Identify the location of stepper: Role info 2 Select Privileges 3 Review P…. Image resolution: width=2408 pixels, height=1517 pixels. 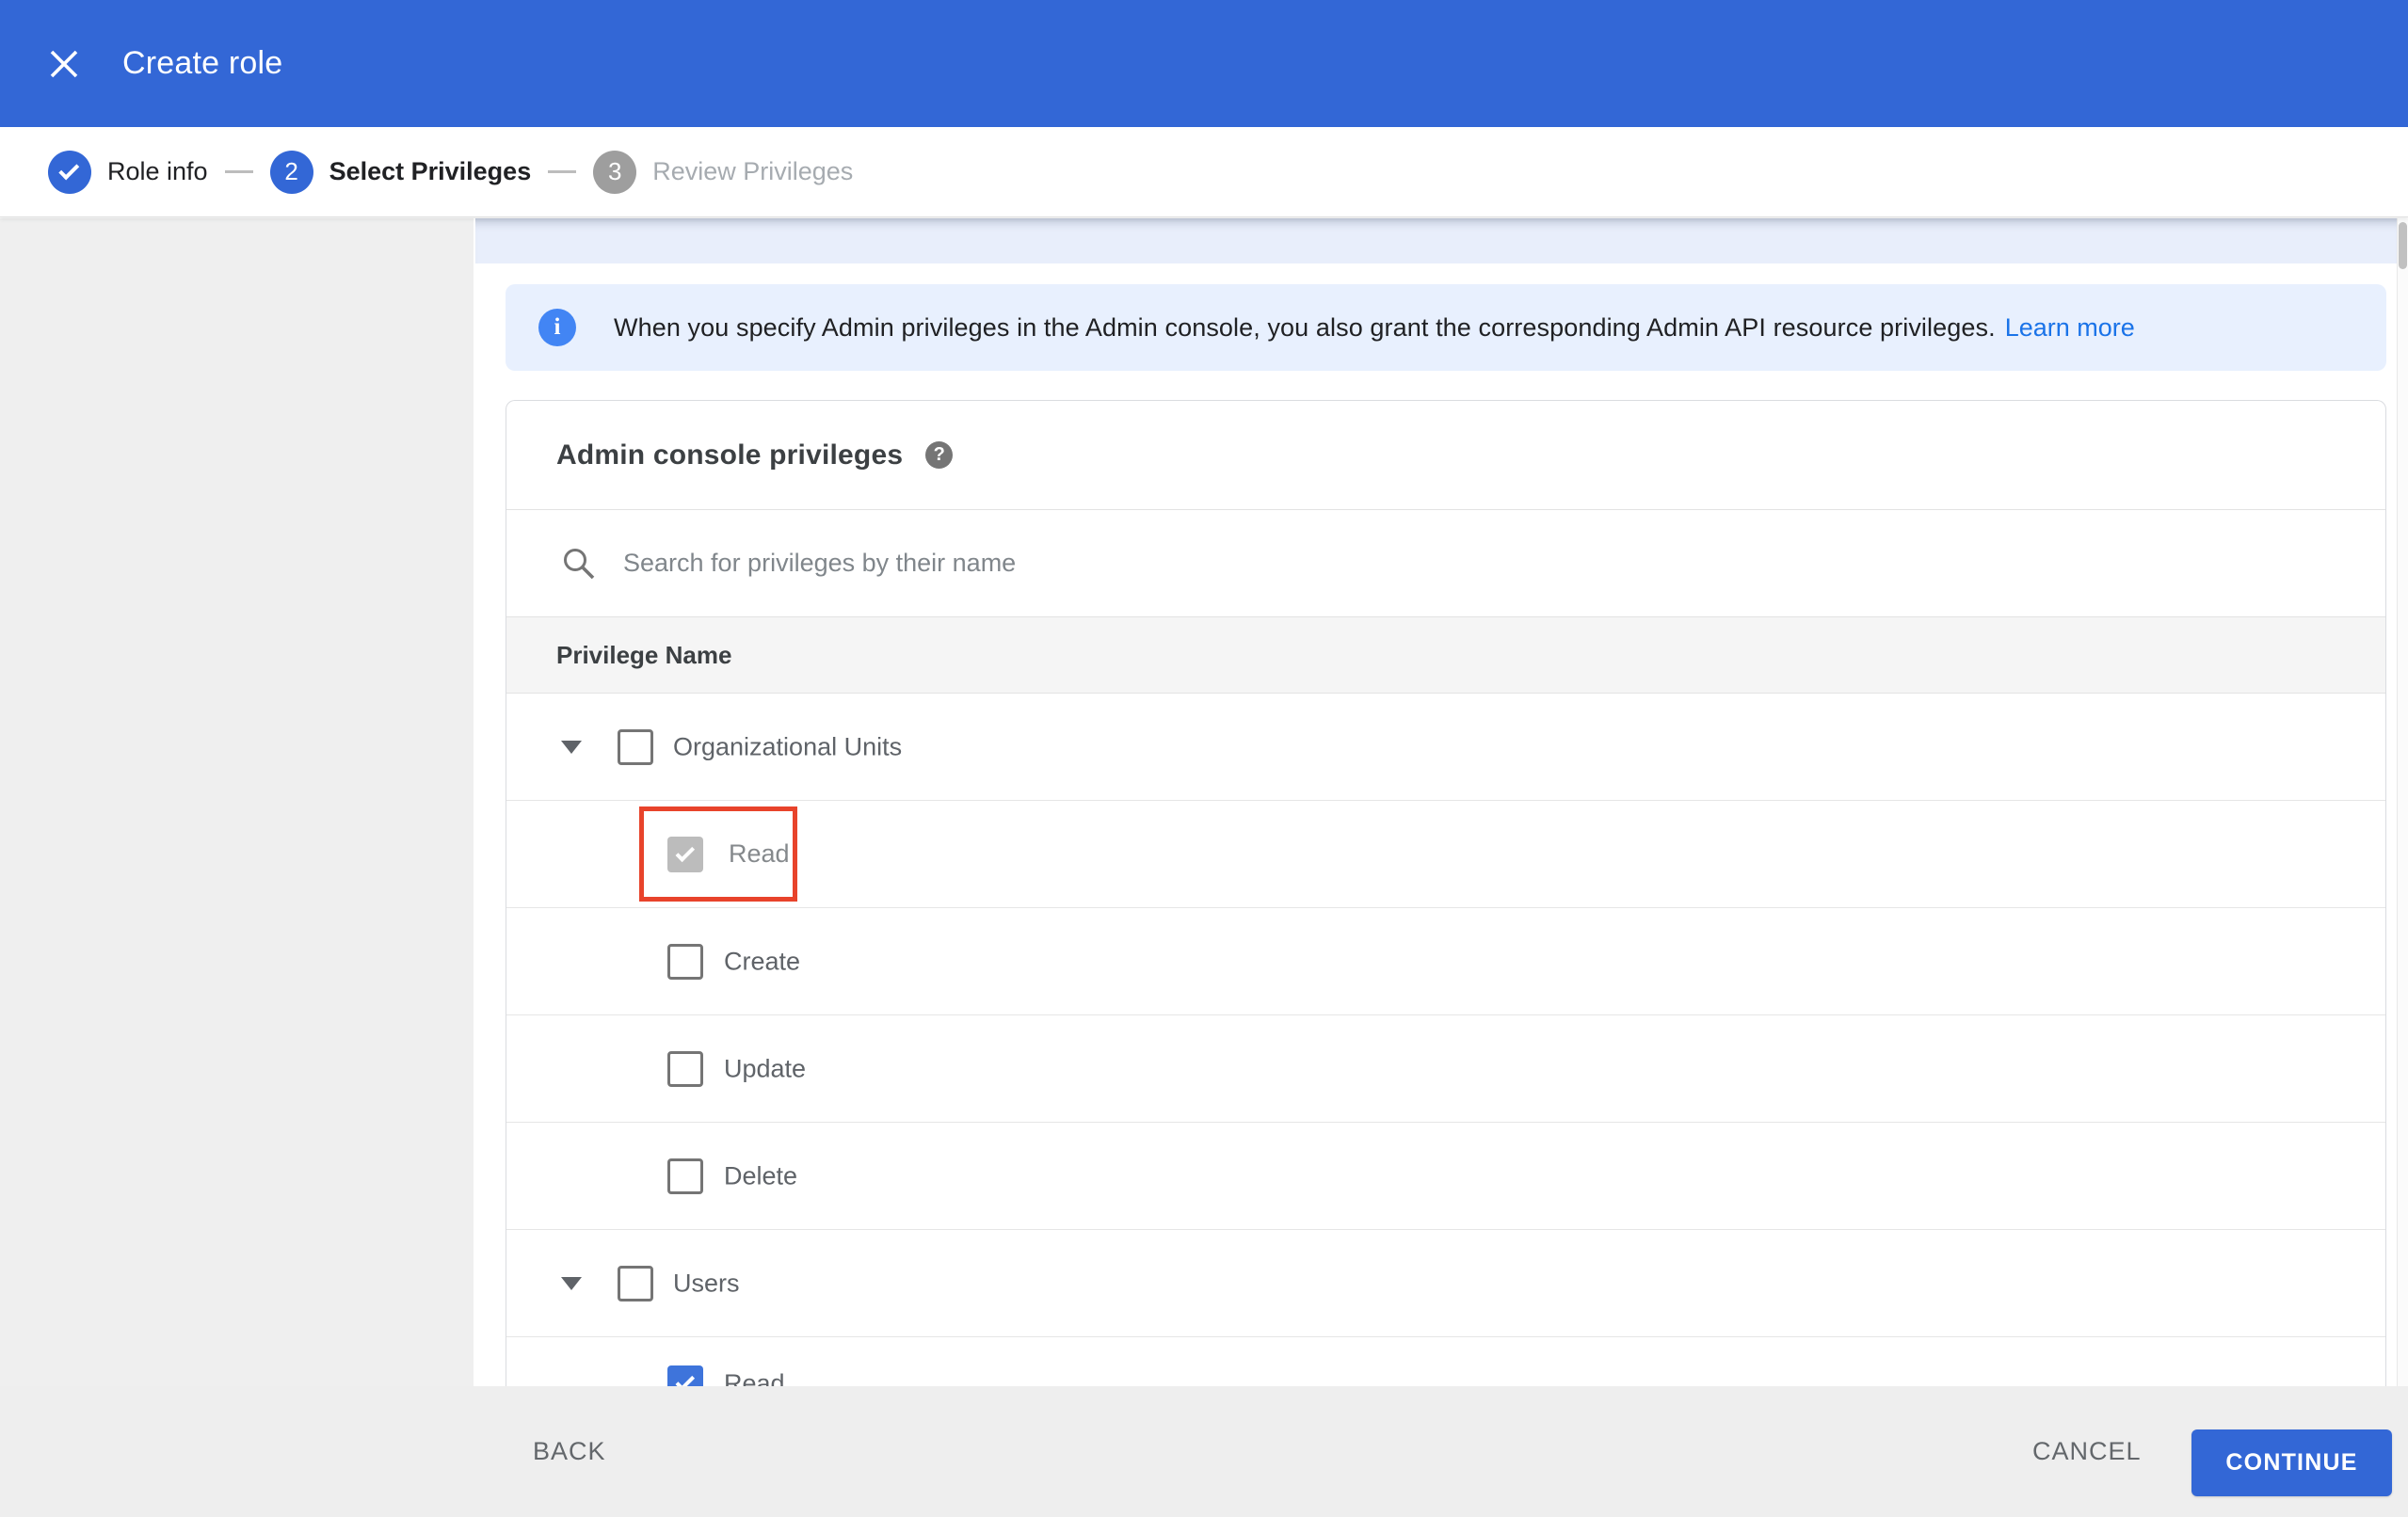
(1204, 172).